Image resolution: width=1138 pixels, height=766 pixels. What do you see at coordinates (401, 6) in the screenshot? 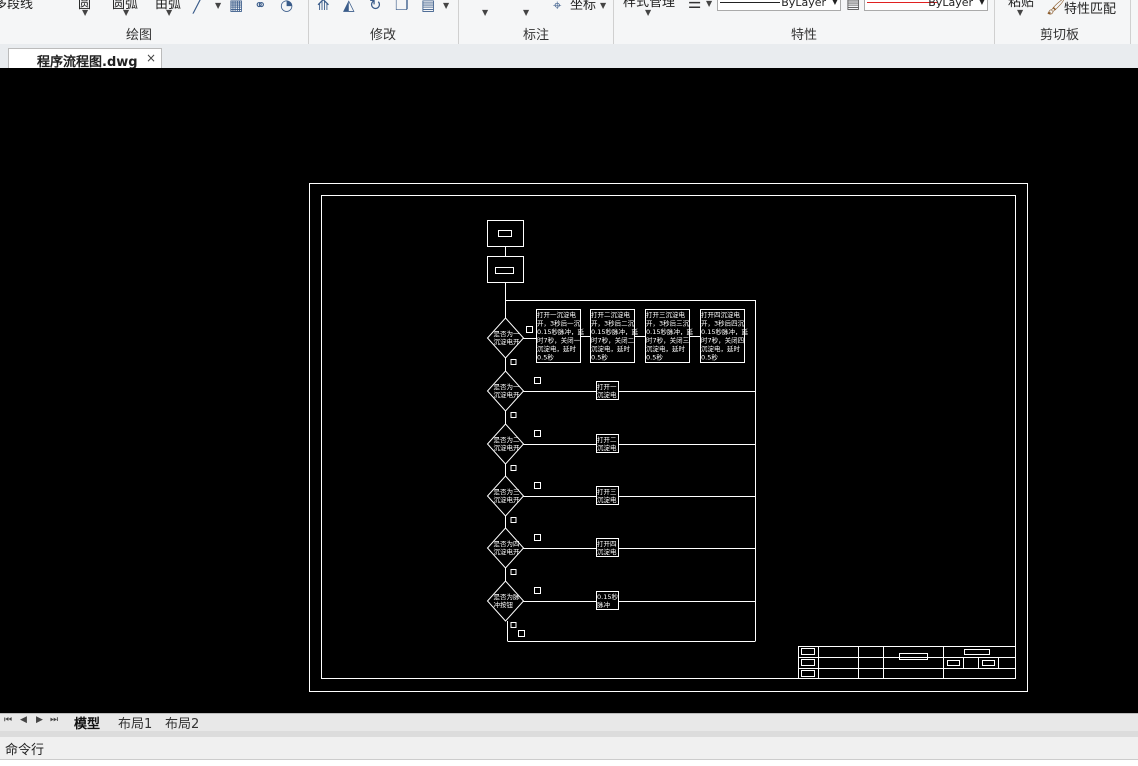
I see `copy-icon: ❐` at bounding box center [401, 6].